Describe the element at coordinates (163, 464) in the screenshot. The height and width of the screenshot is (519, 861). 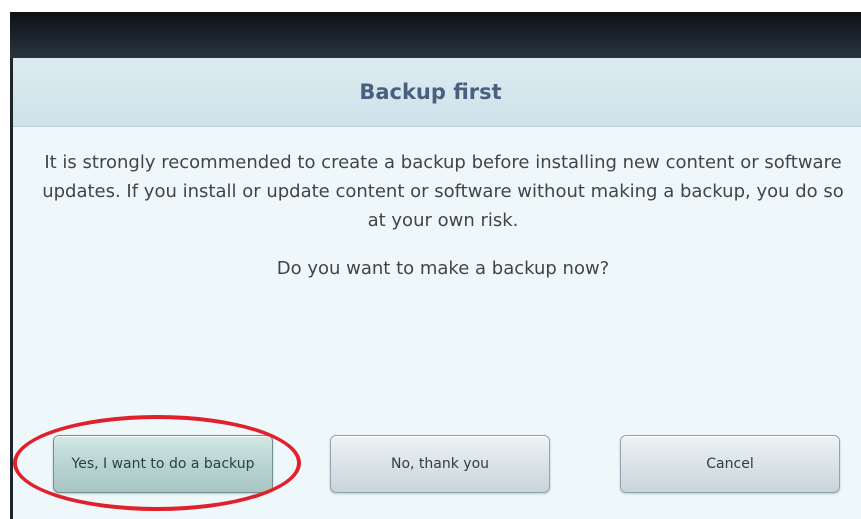
I see `yes-backup-button: Yes, I want to do a backup` at that location.